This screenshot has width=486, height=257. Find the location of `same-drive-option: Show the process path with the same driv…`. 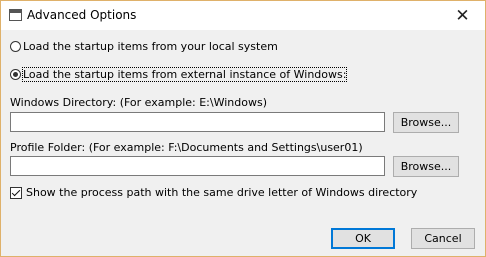

same-drive-option: Show the process path with the same driv… is located at coordinates (213, 192).